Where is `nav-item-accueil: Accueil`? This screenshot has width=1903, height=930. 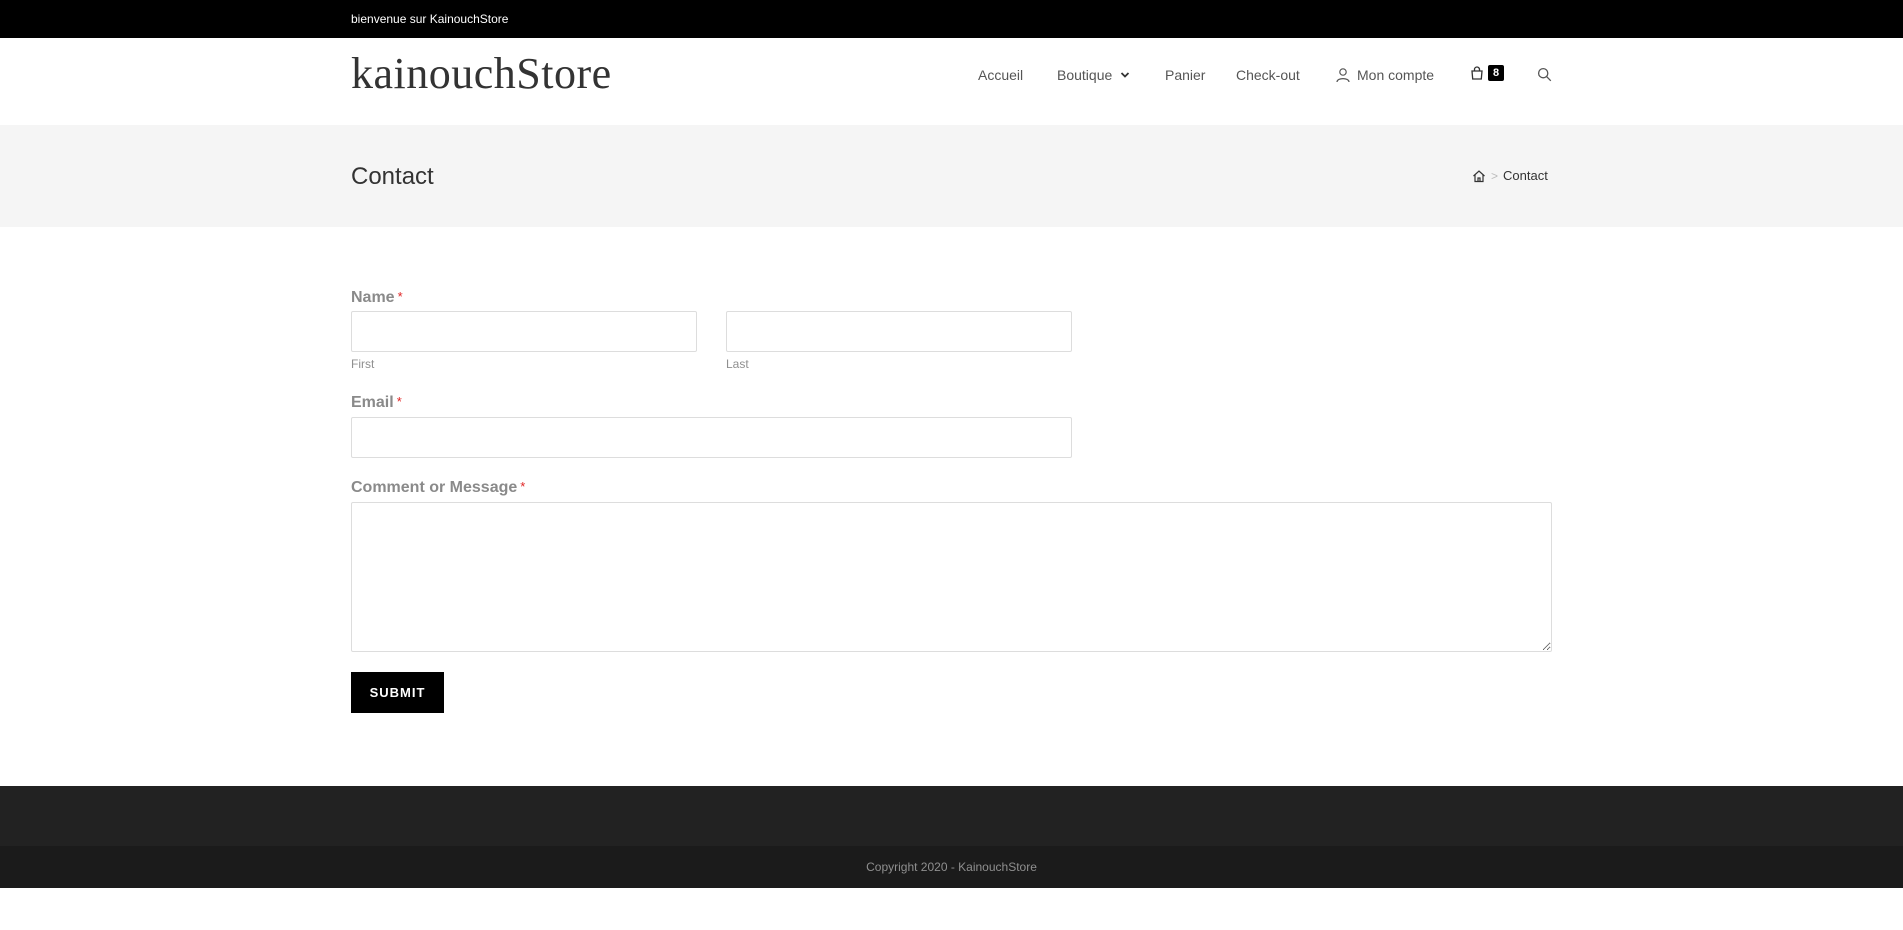
nav-item-accueil: Accueil is located at coordinates (1000, 75).